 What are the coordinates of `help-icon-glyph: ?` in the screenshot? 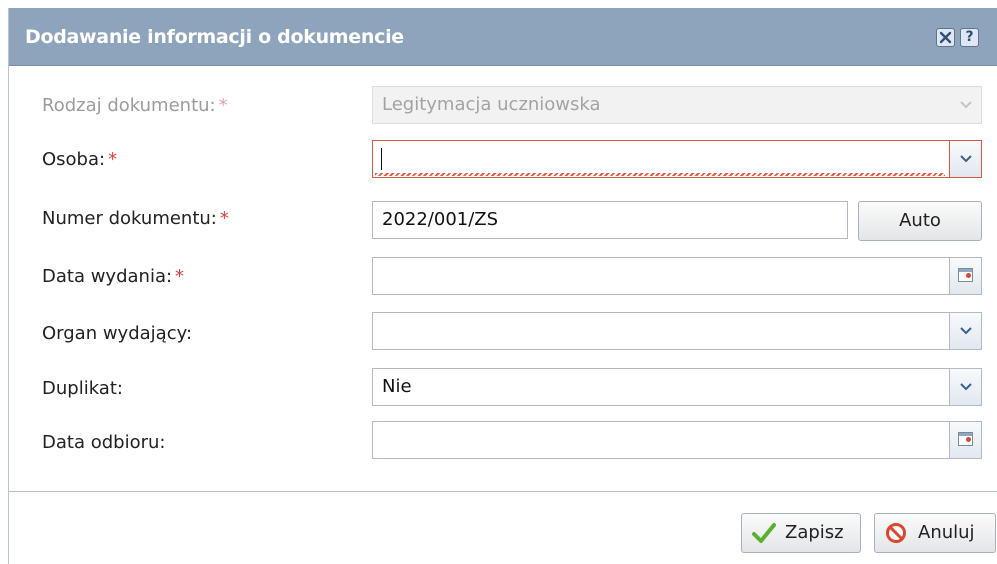 It's located at (969, 37).